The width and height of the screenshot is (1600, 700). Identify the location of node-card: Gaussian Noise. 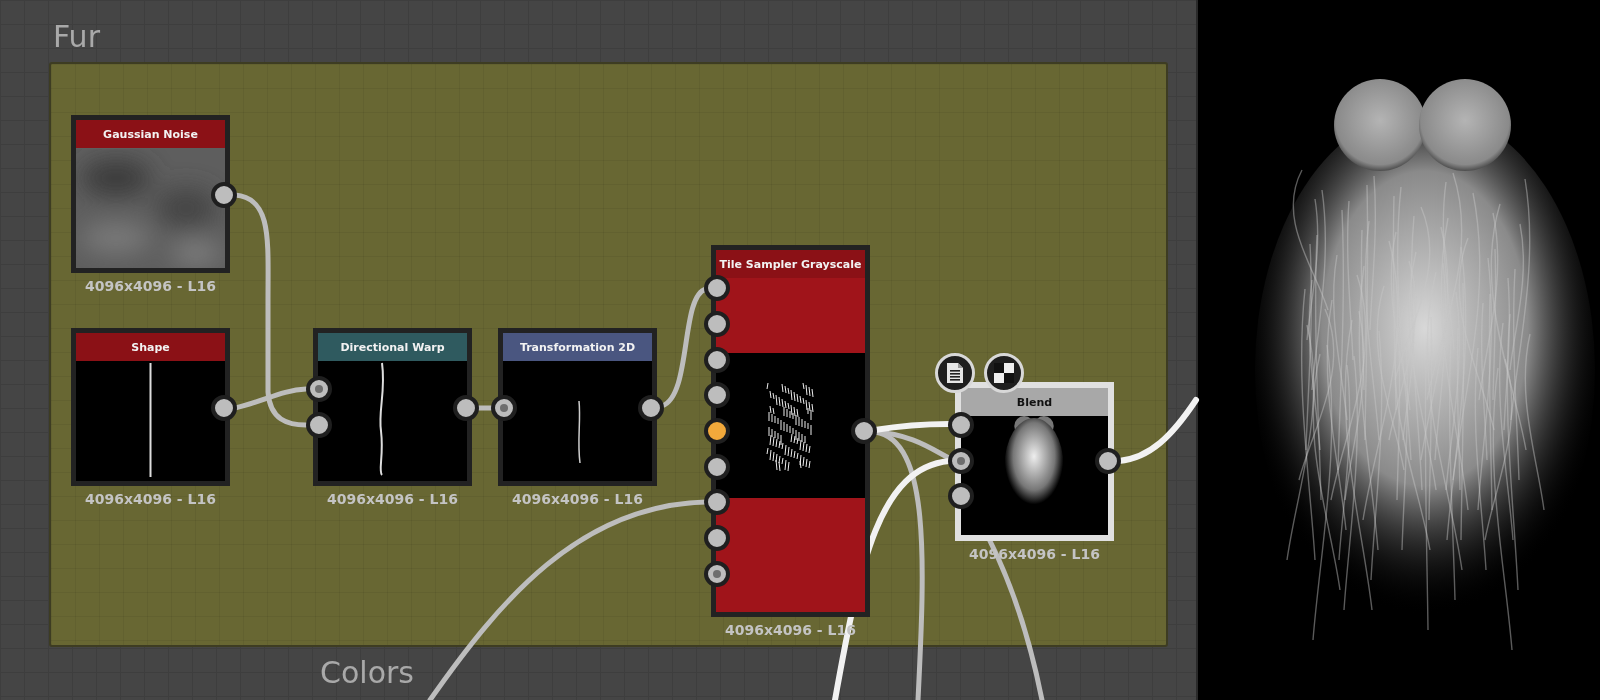
(150, 194).